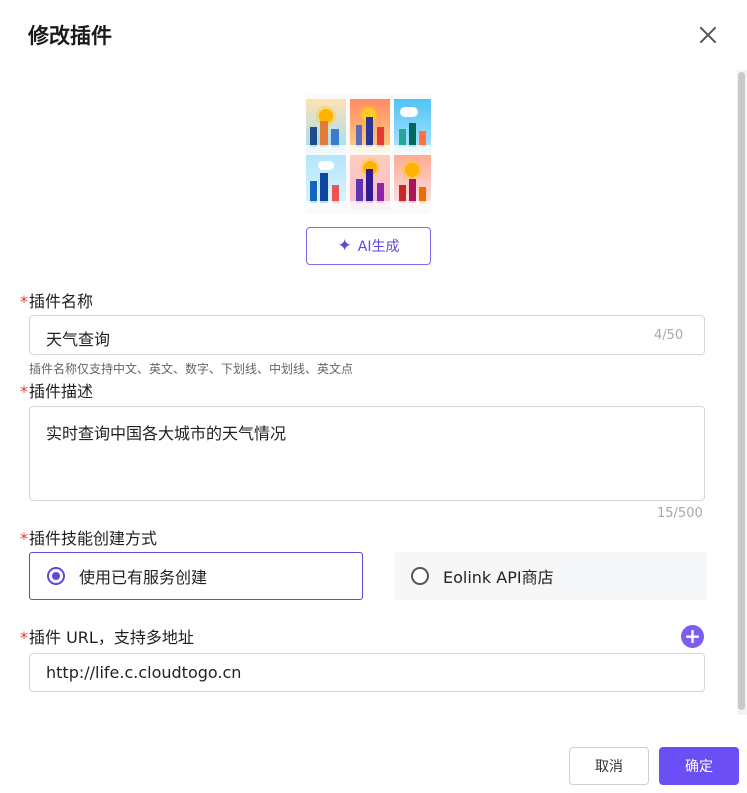 This screenshot has width=747, height=793. Describe the element at coordinates (367, 453) in the screenshot. I see `plugin-description-textarea: 实时查询中国各大城市的天气情况` at that location.